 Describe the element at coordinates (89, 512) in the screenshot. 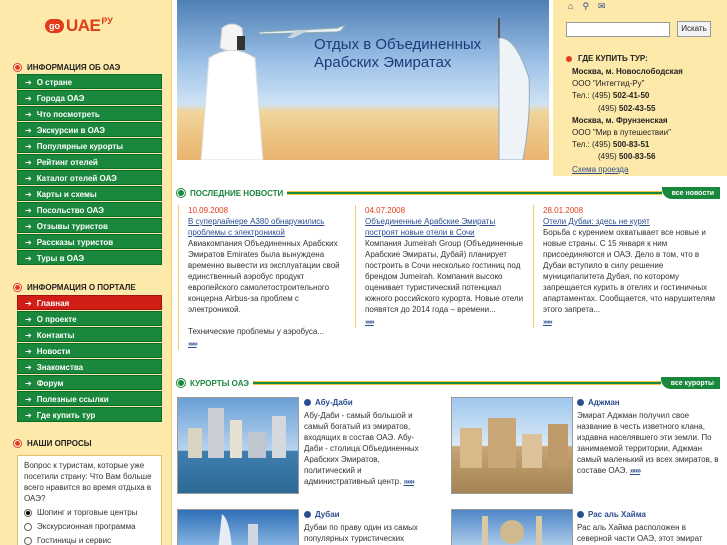

I see `poll-option: Шопинг и торговые центры` at that location.